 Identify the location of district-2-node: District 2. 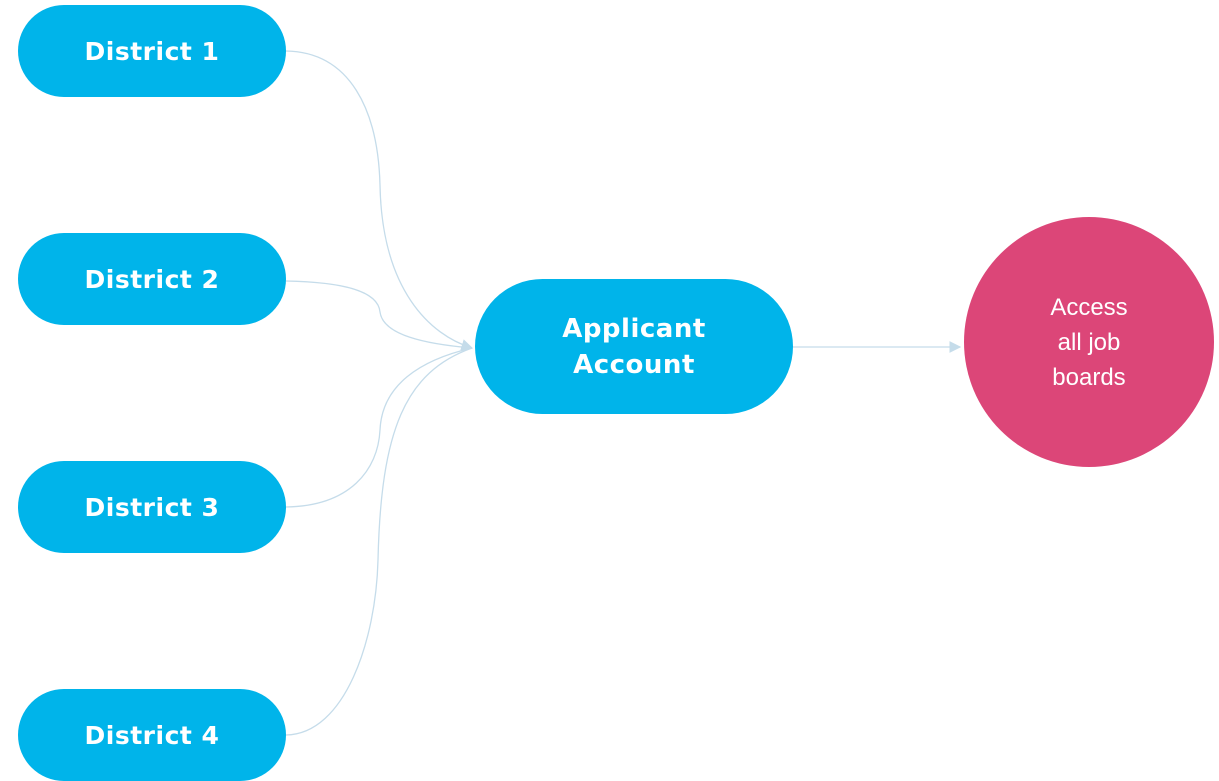
(152, 279).